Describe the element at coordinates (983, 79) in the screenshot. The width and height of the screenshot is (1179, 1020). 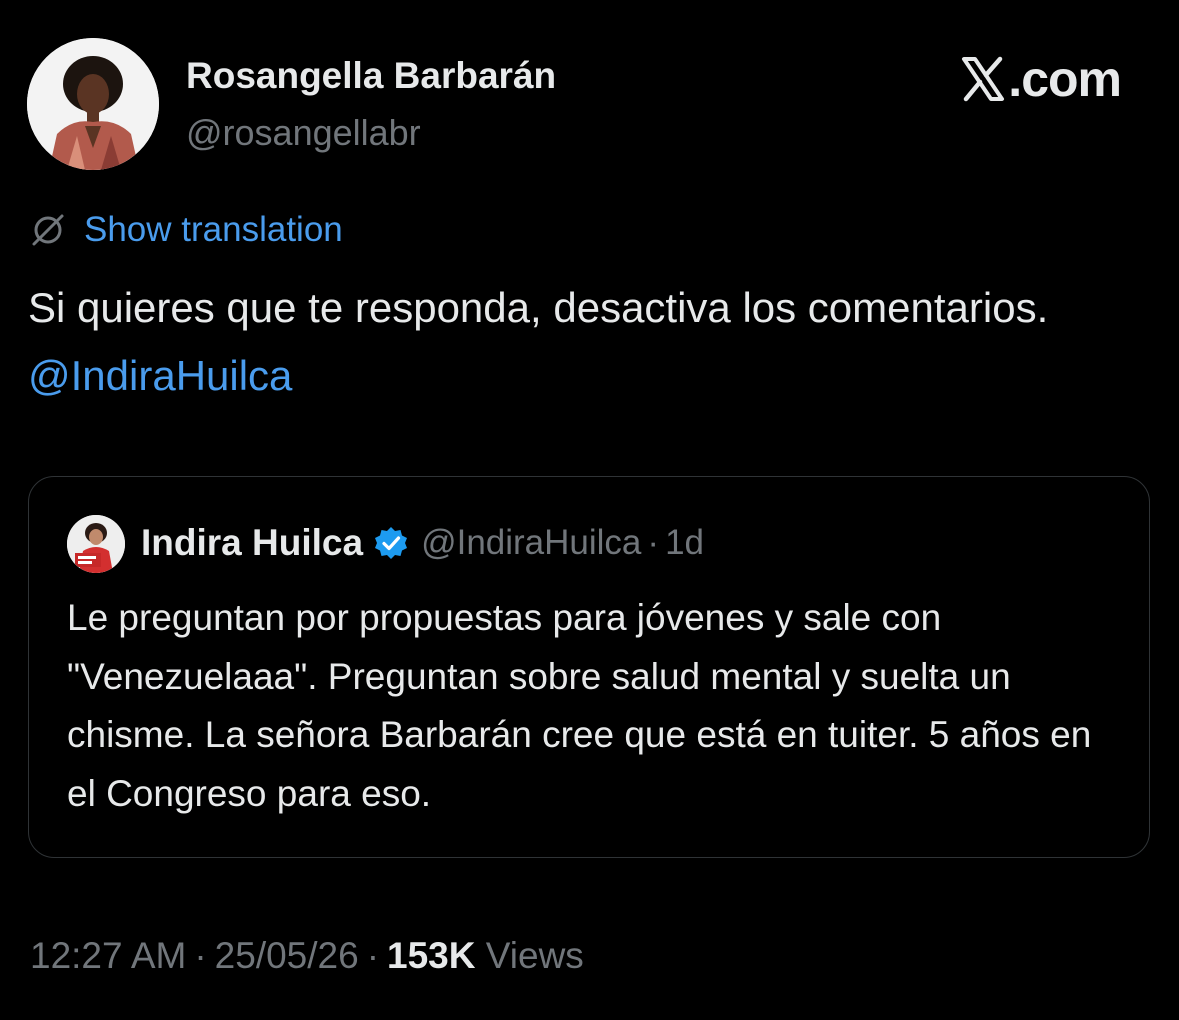
I see `x-logo-icon` at that location.